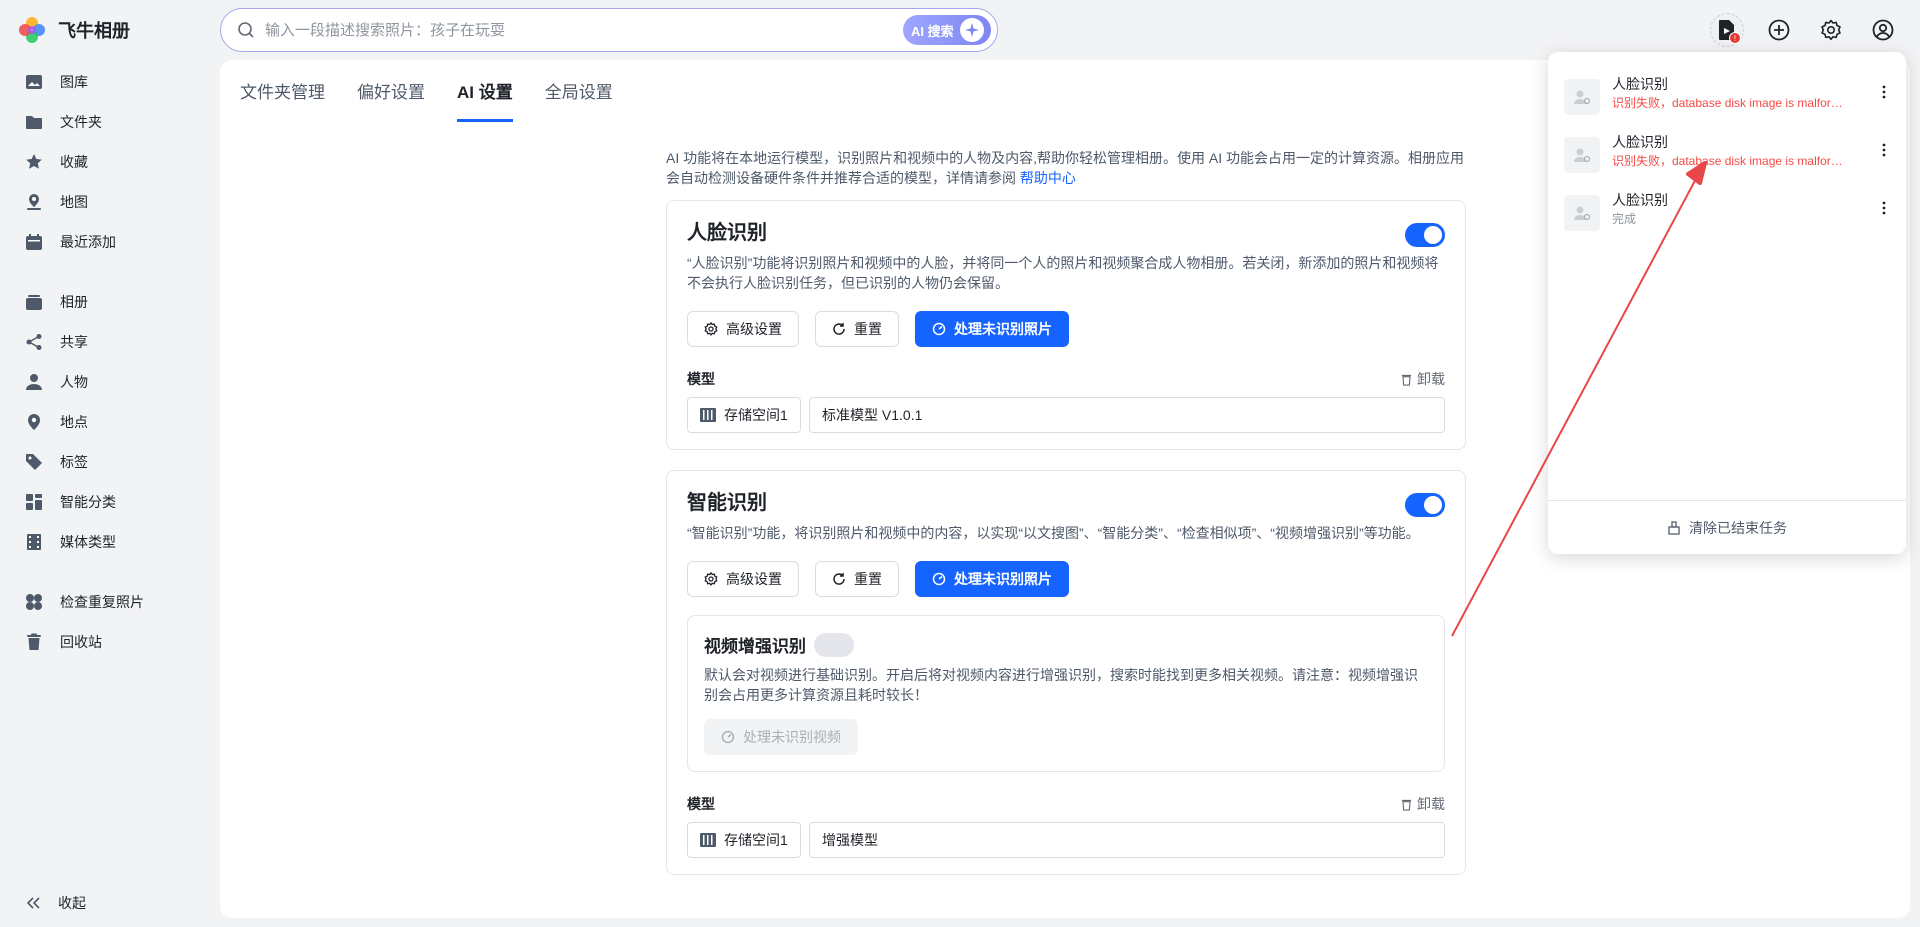  I want to click on video-enhanced-title: 视频增强识别, so click(755, 646).